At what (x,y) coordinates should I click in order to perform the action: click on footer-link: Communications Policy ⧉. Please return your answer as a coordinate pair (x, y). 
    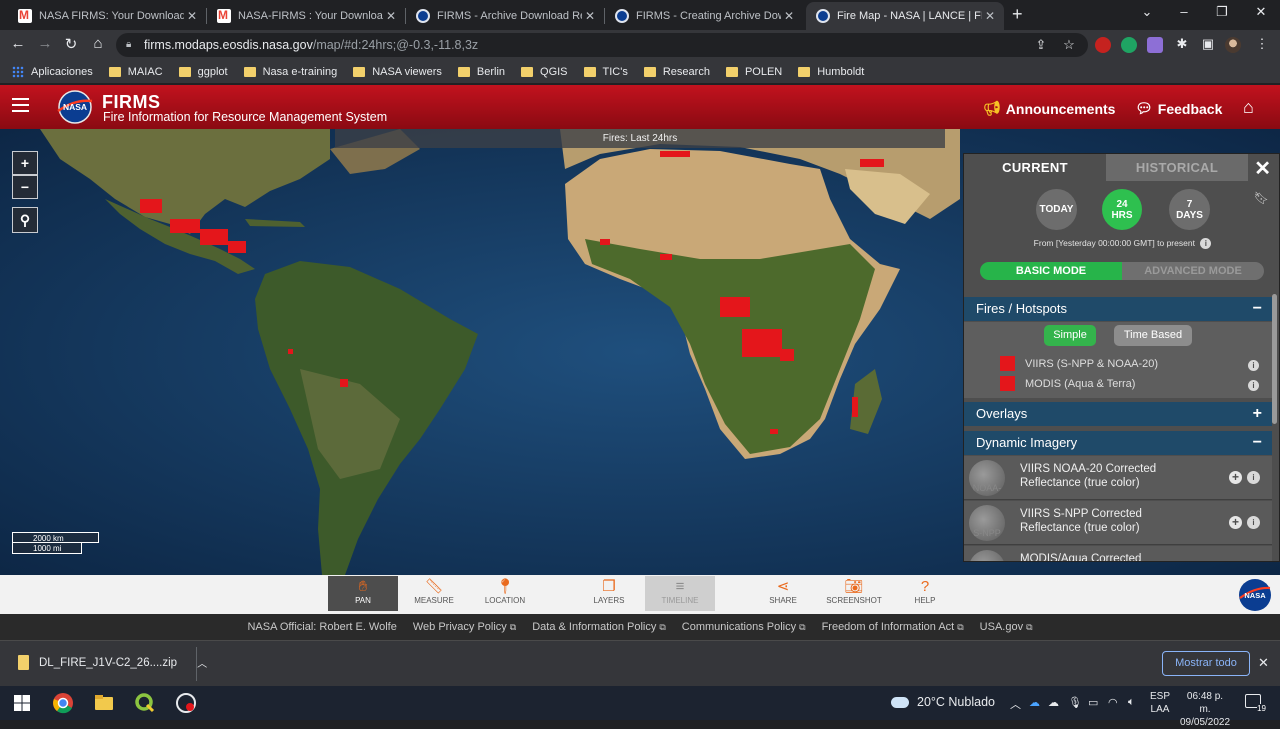
    Looking at the image, I should click on (744, 627).